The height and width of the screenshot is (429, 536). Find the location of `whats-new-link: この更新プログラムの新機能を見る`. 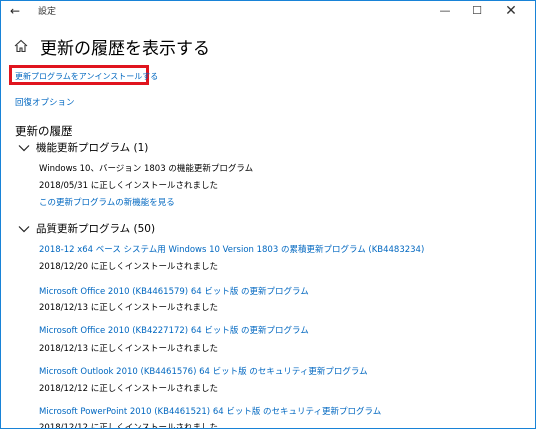

whats-new-link: この更新プログラムの新機能を見る is located at coordinates (107, 202).